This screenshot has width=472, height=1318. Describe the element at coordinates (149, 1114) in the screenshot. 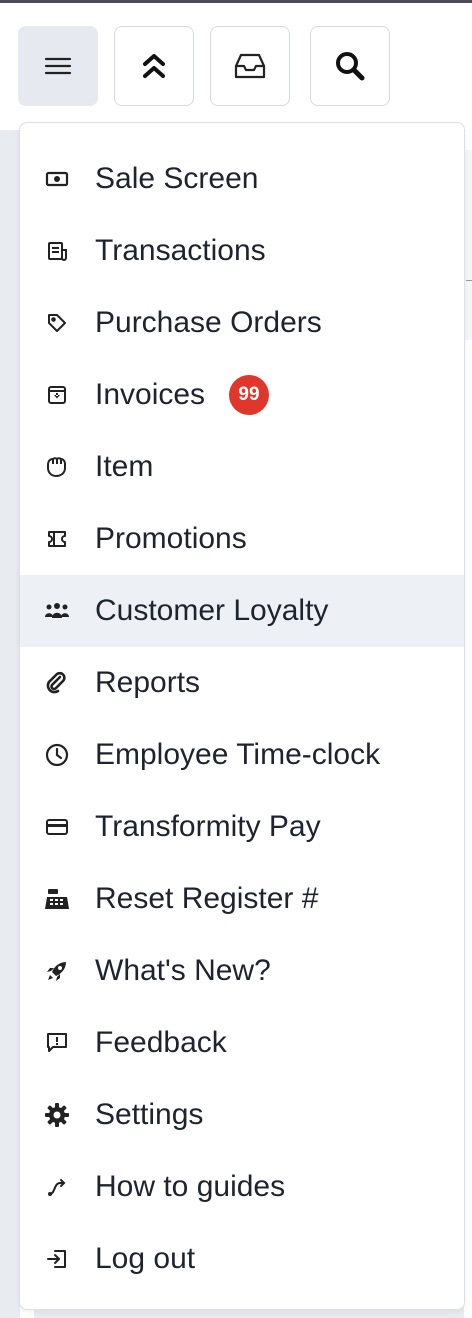

I see `menu-item-label: Settings` at that location.